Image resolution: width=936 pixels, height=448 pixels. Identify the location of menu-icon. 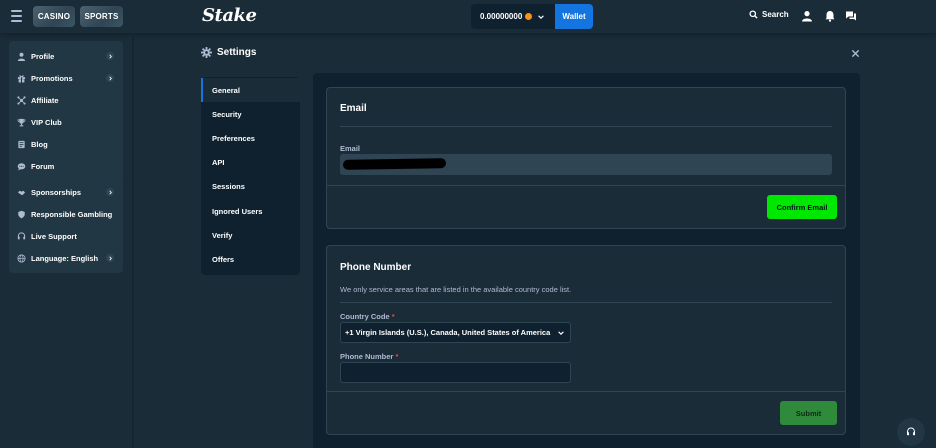
(16, 16).